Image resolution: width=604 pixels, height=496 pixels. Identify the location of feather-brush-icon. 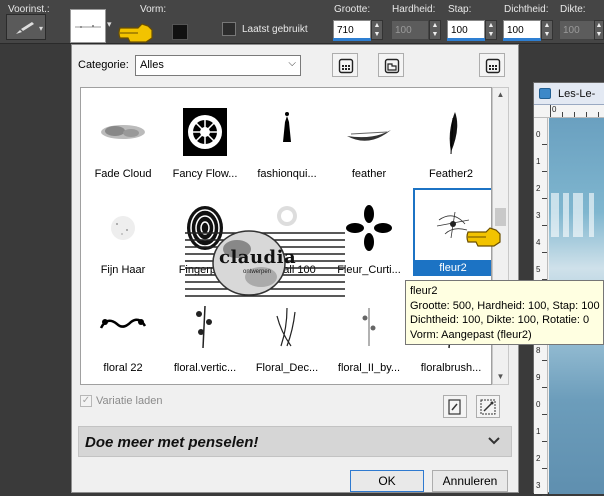
(369, 132).